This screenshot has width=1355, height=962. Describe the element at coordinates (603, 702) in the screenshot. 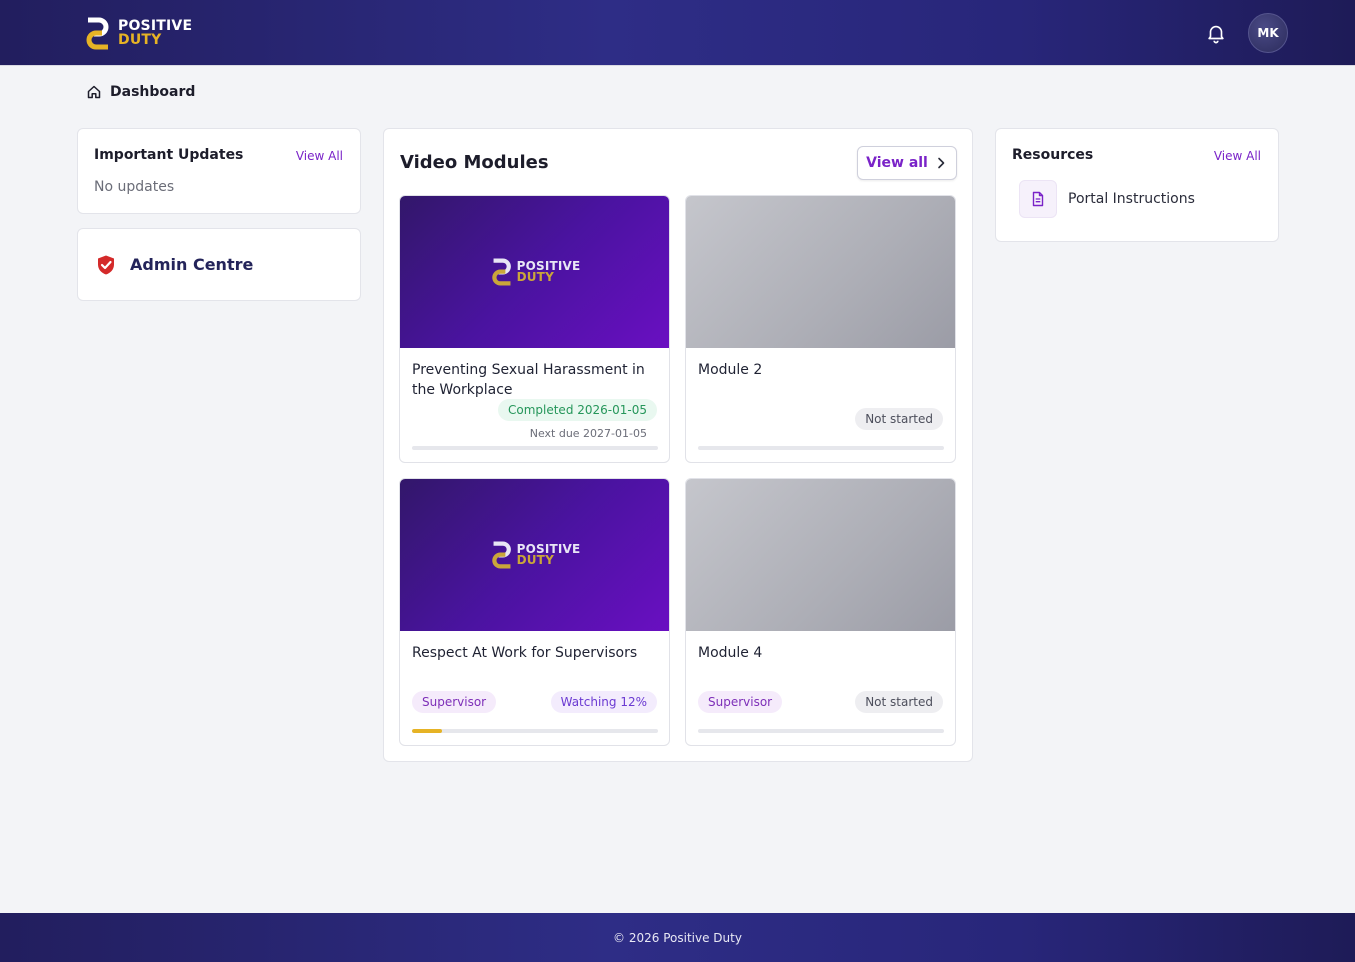

I see `status-badge: Watching 12%` at that location.